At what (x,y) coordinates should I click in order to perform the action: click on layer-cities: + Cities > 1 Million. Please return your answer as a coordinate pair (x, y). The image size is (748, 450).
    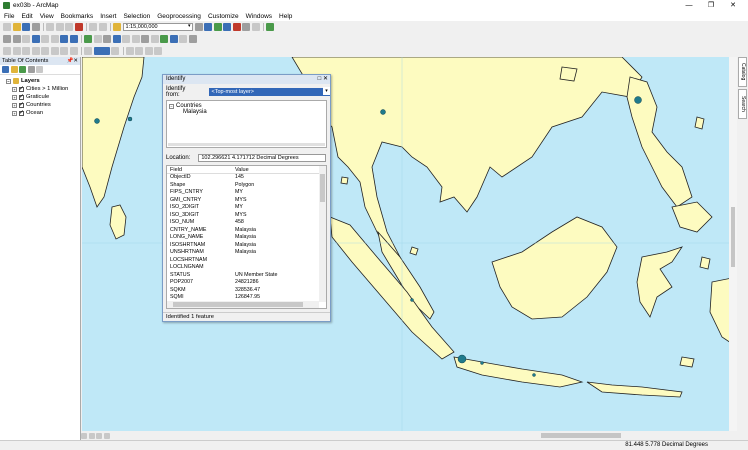
    Looking at the image, I should click on (43, 89).